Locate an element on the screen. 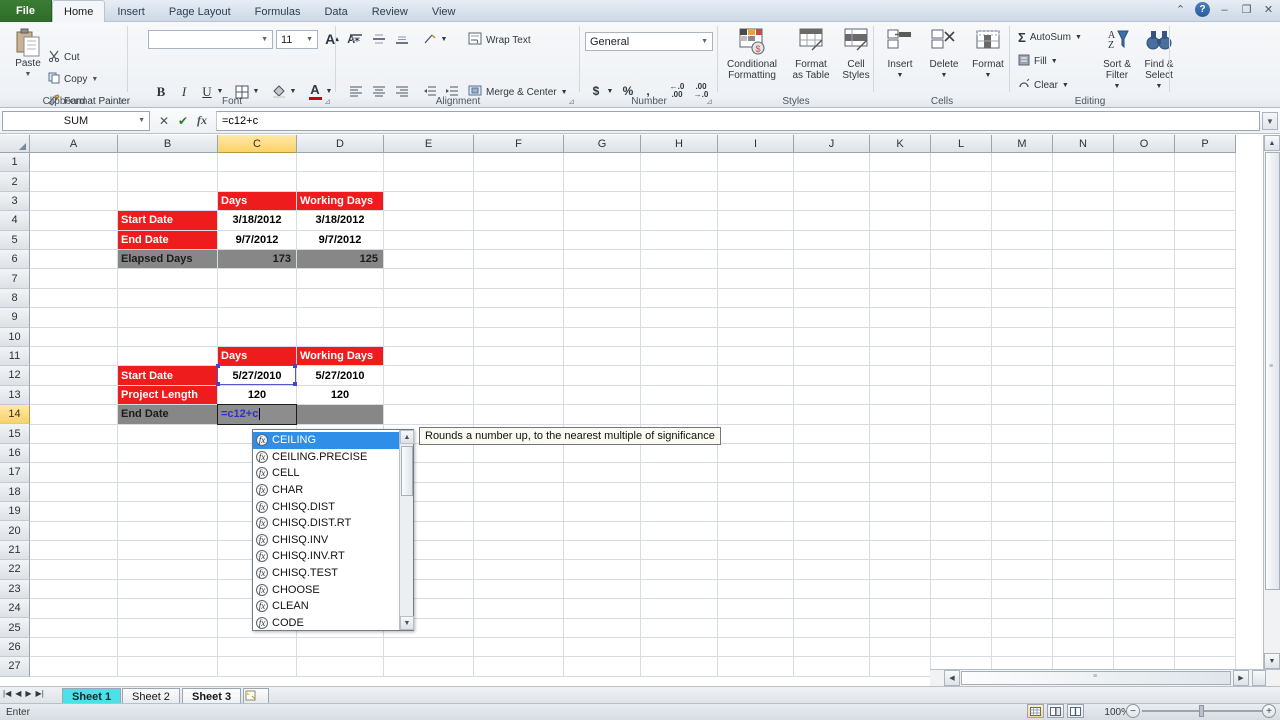  column-header-b: B is located at coordinates (168, 144).